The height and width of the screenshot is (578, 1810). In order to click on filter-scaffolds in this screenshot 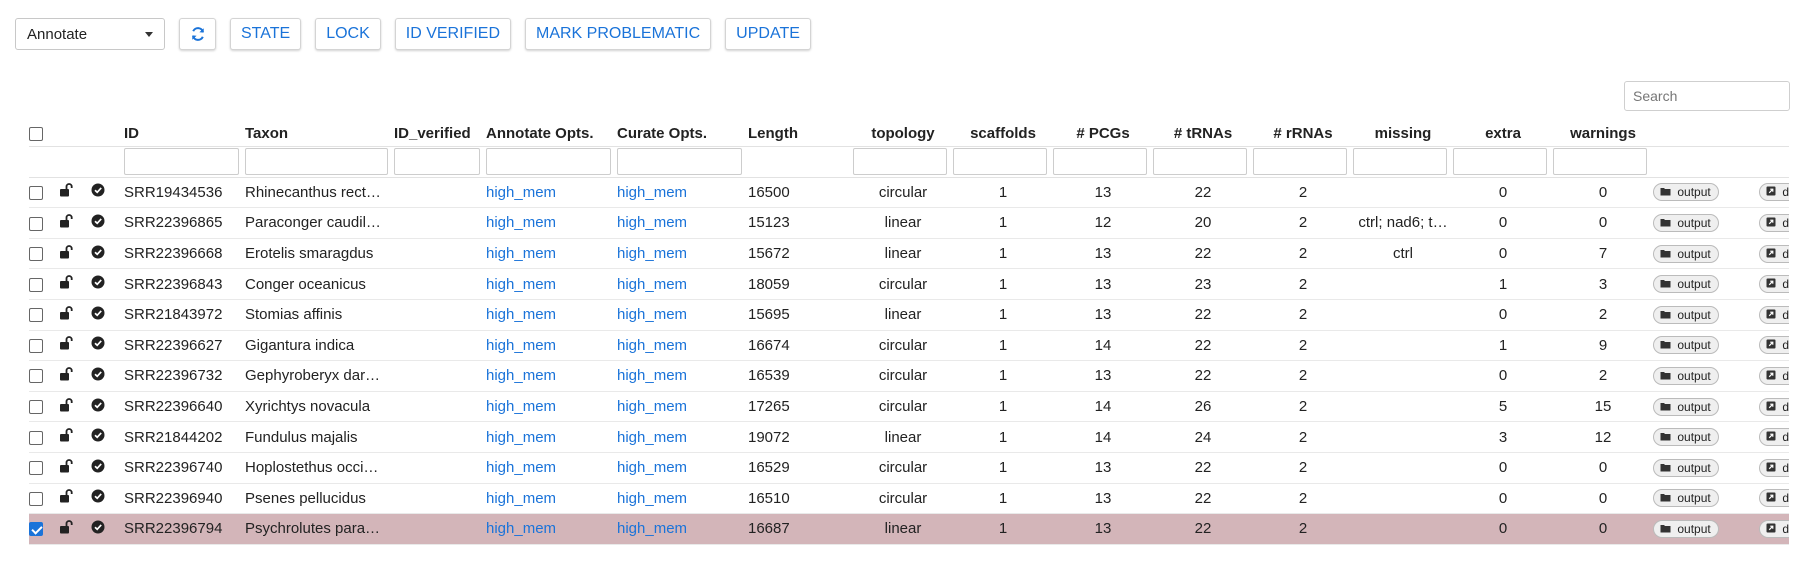, I will do `click(1000, 162)`.